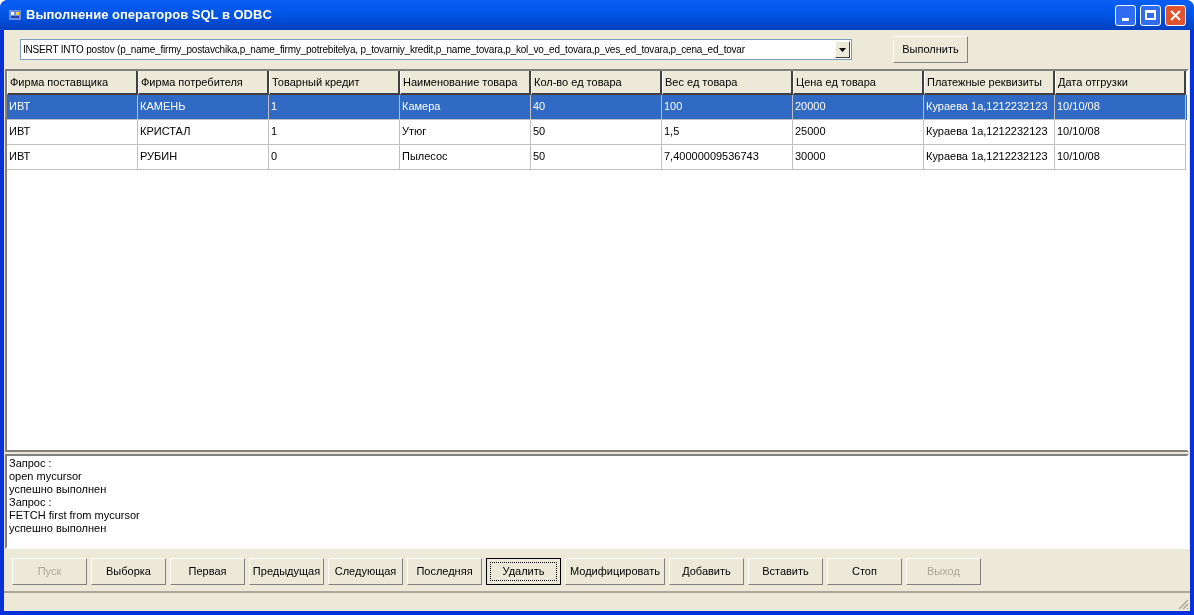  I want to click on table-row: ИВТ РУБИН 0 Пылесос 50 7,40000009536743 30000 Кураева 1а,1212232123 10/10/08, so click(597, 157).